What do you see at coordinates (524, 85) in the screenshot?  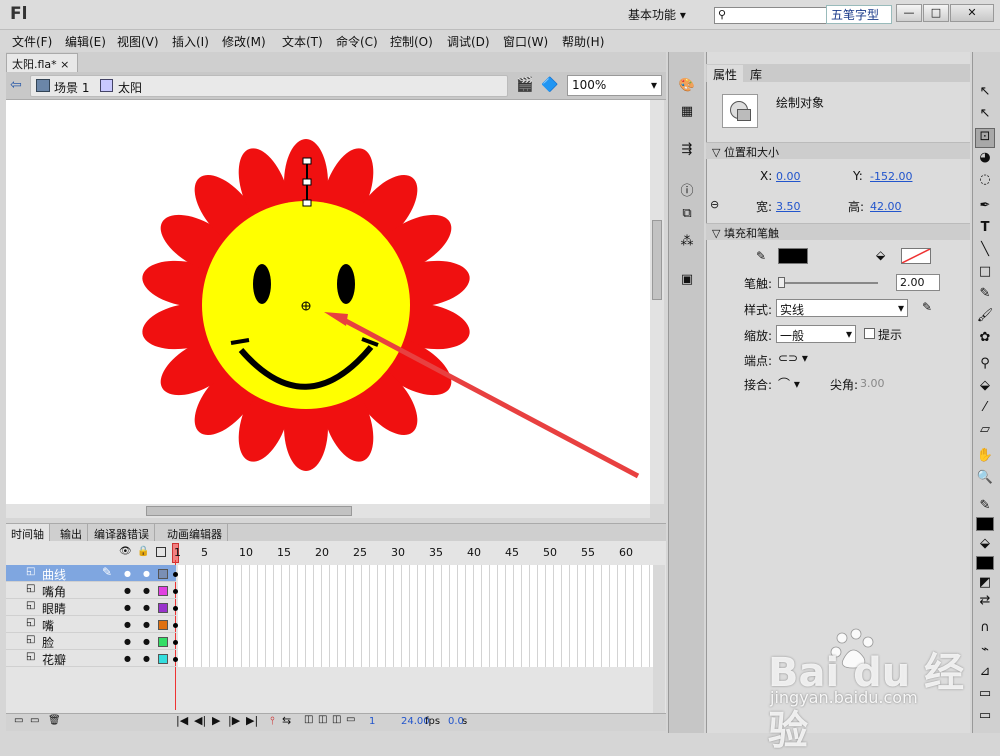 I see `edit-scene-icon: 🎬` at bounding box center [524, 85].